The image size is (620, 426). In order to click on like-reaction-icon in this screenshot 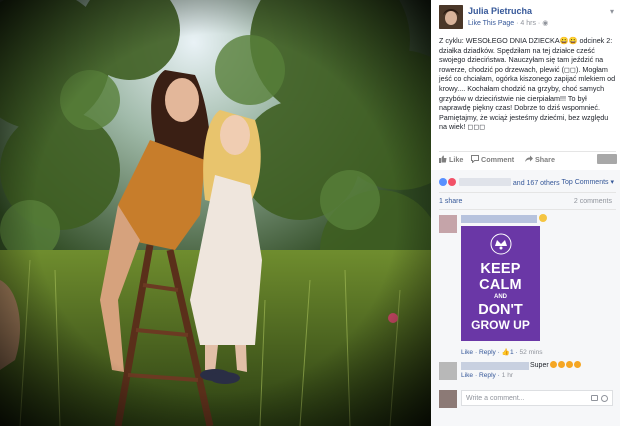, I will do `click(443, 182)`.